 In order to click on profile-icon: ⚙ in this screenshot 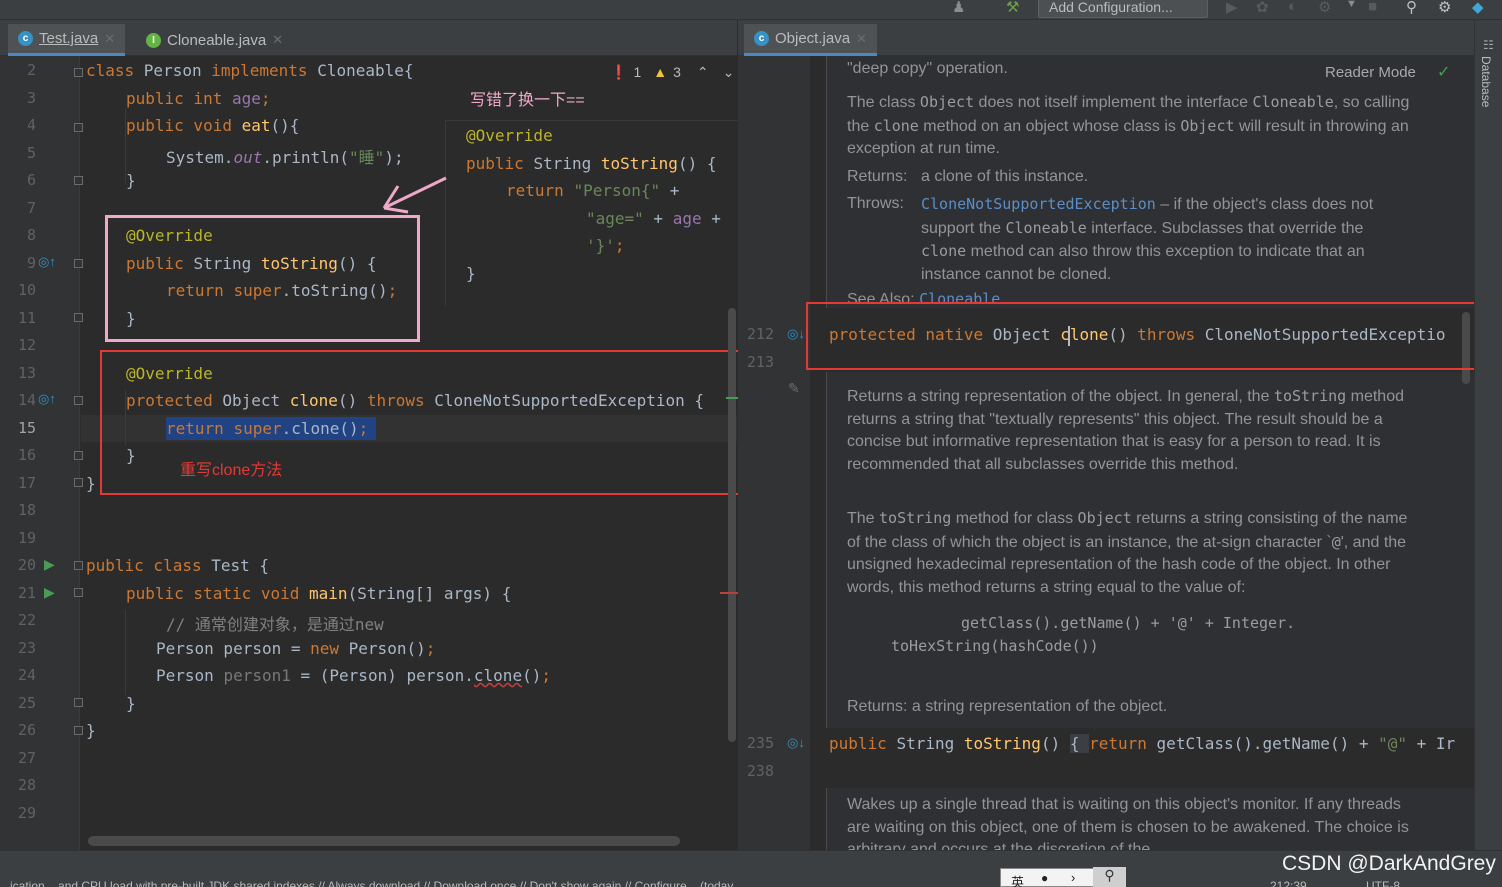, I will do `click(1324, 8)`.